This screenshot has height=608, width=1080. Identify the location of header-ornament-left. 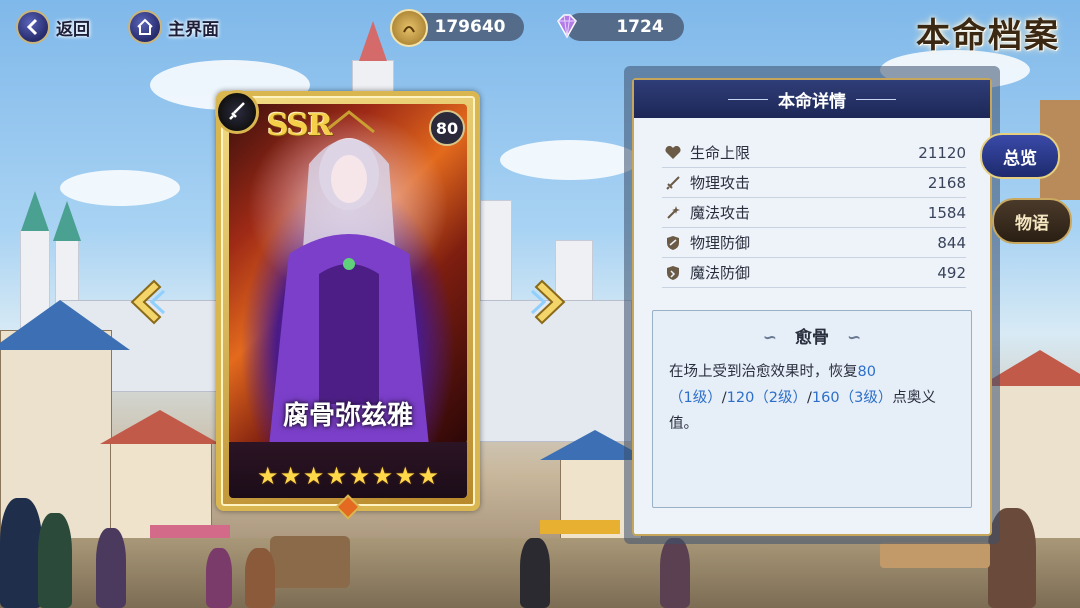
(748, 99).